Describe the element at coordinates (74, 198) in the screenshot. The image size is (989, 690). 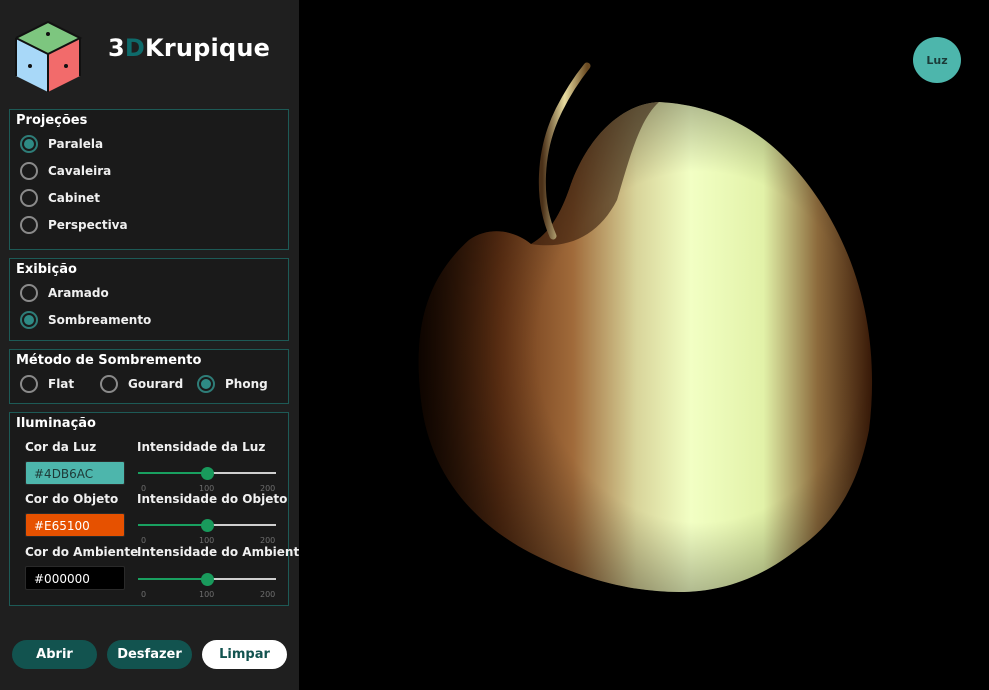
I see `radio-label: Cabinet` at that location.